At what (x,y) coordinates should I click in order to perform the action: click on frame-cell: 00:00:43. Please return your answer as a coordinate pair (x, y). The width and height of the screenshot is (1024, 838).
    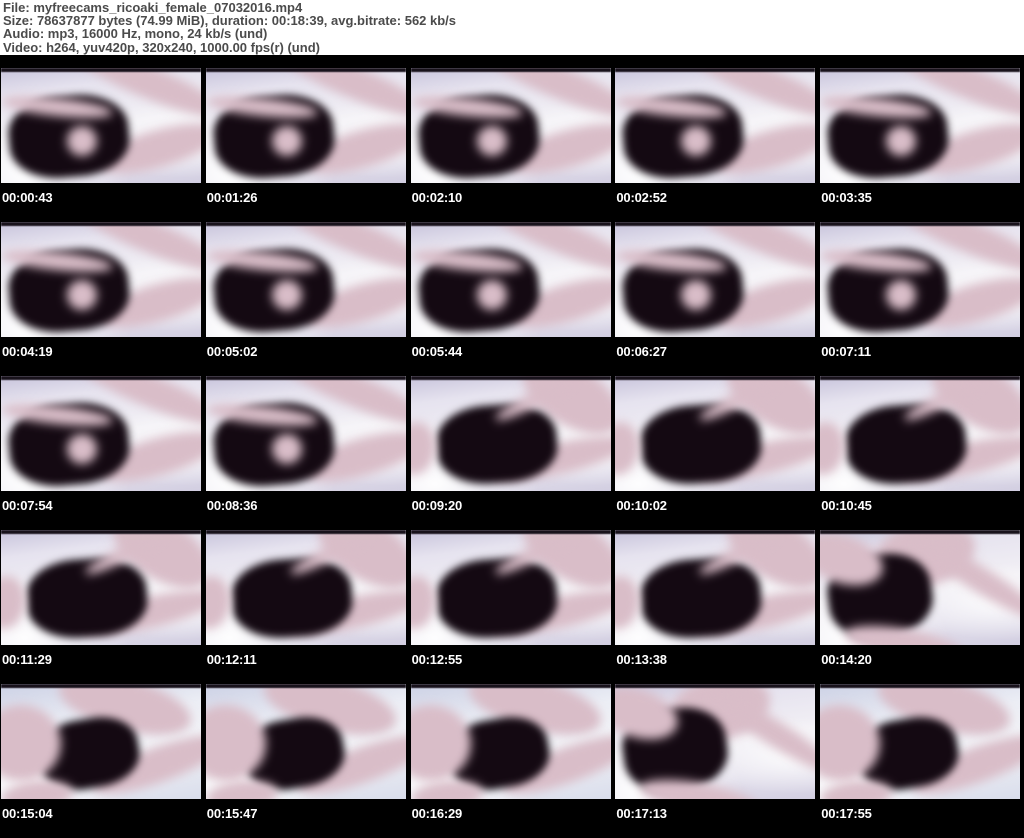
    Looking at the image, I should click on (102, 145).